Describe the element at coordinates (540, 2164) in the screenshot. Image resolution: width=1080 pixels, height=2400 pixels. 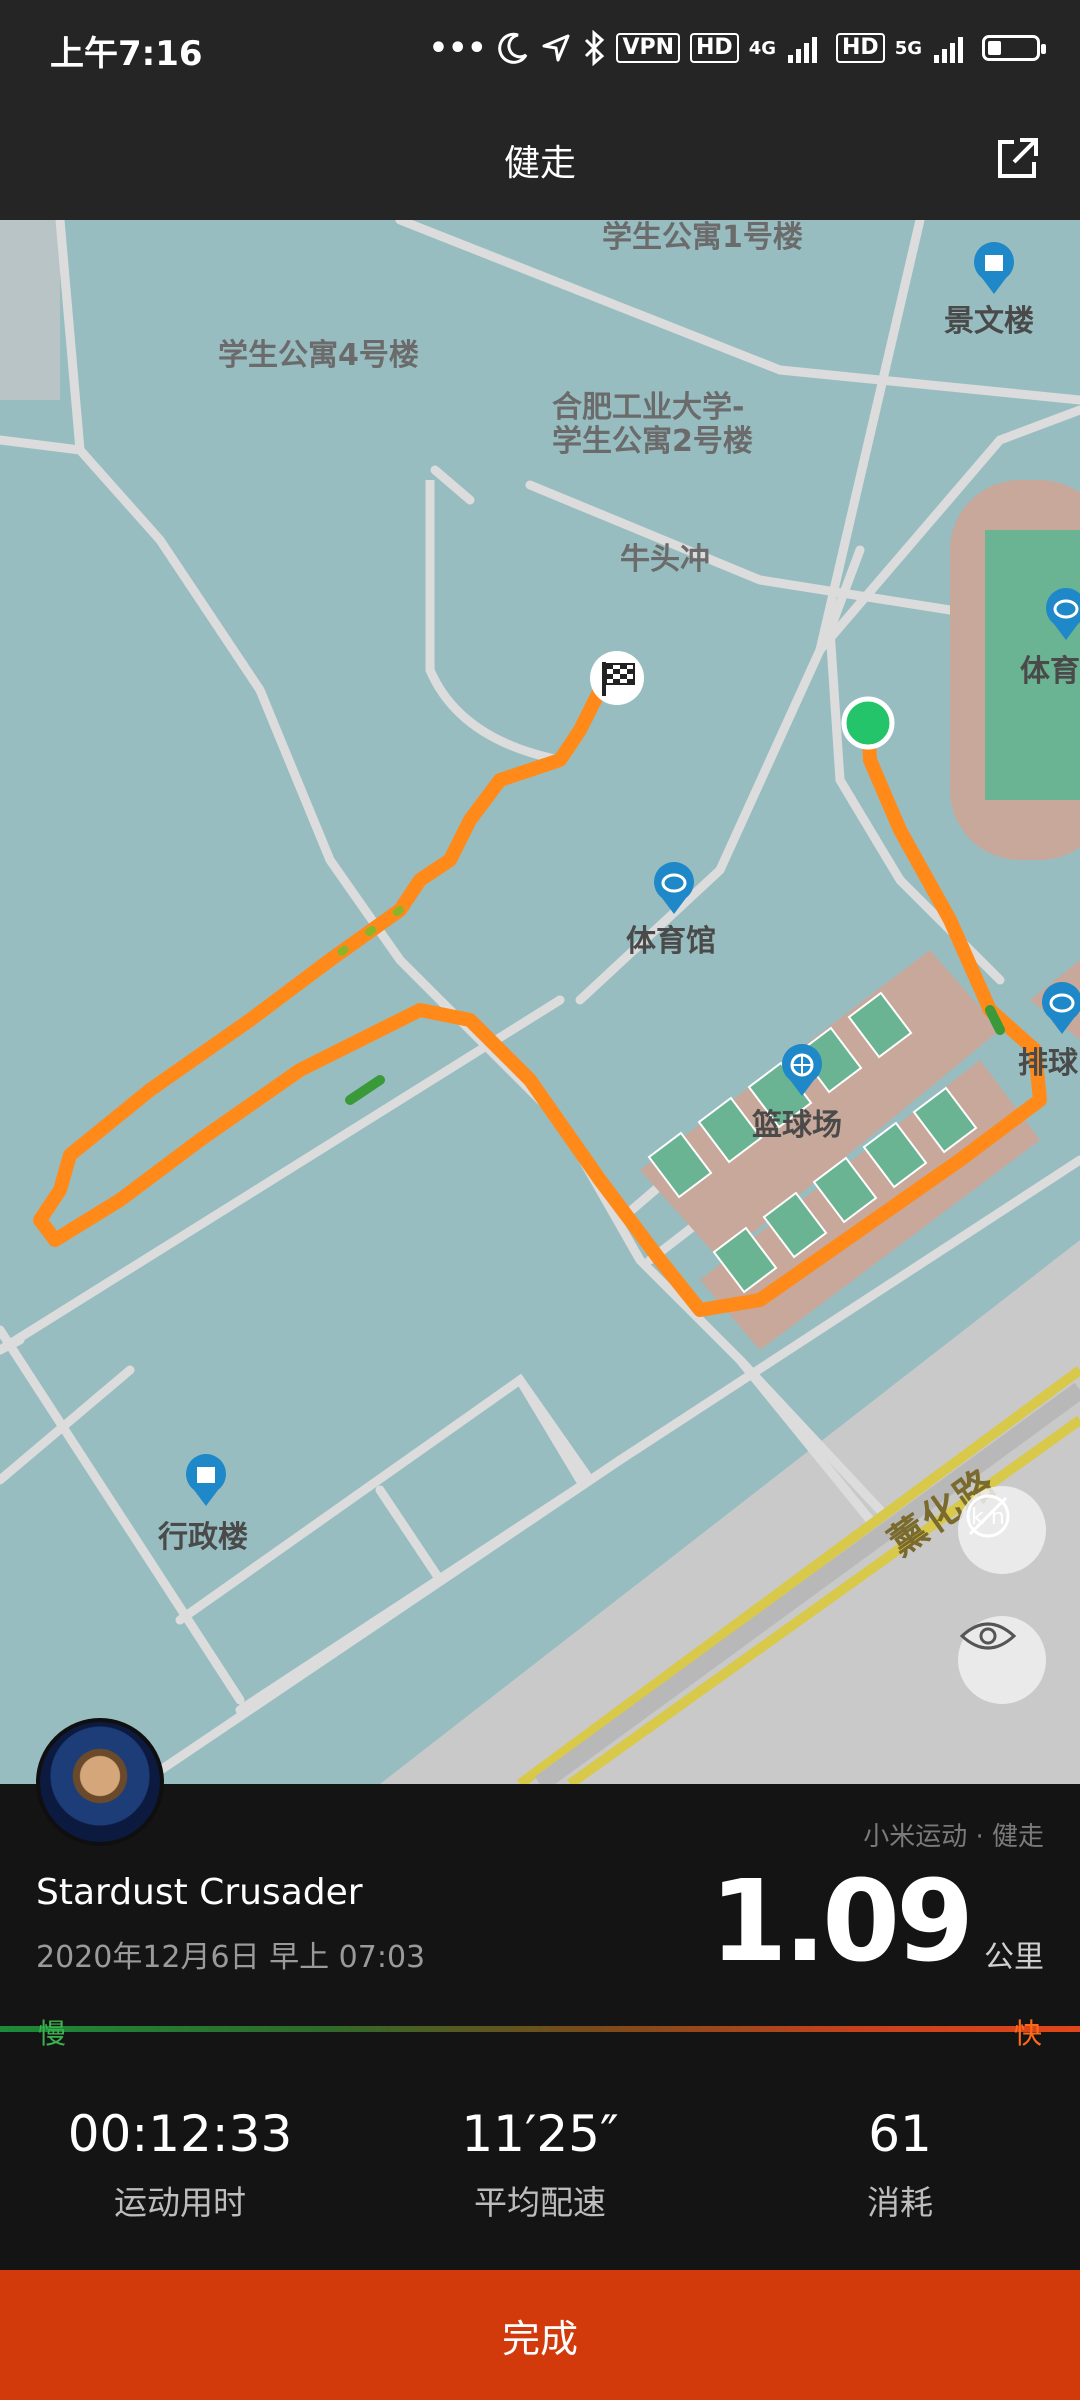
I see `stat-pace: 11′25″ 平均配速` at that location.